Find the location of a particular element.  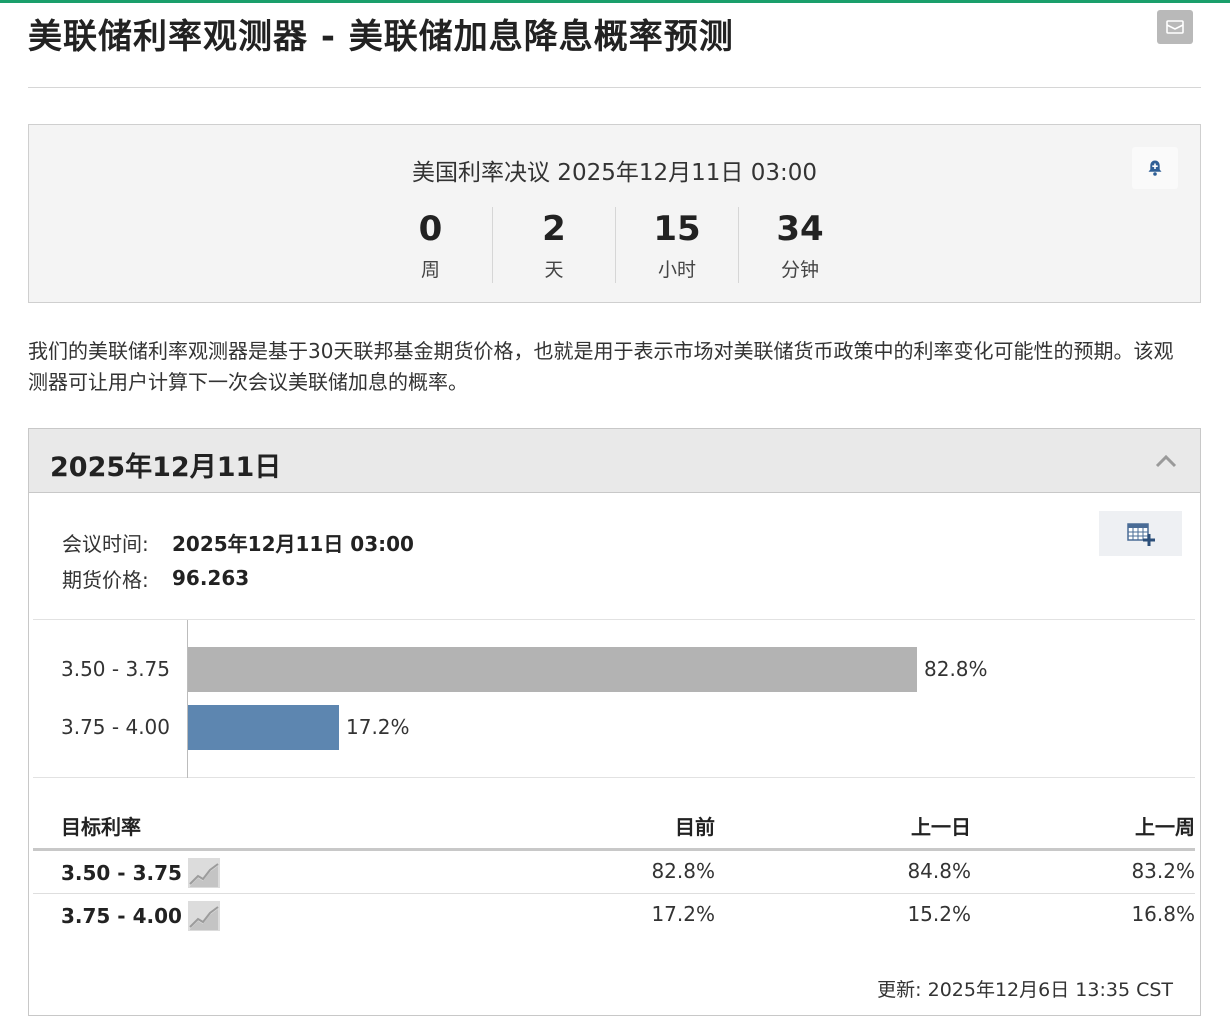

countdown-minutes-value: 34 is located at coordinates (800, 229).